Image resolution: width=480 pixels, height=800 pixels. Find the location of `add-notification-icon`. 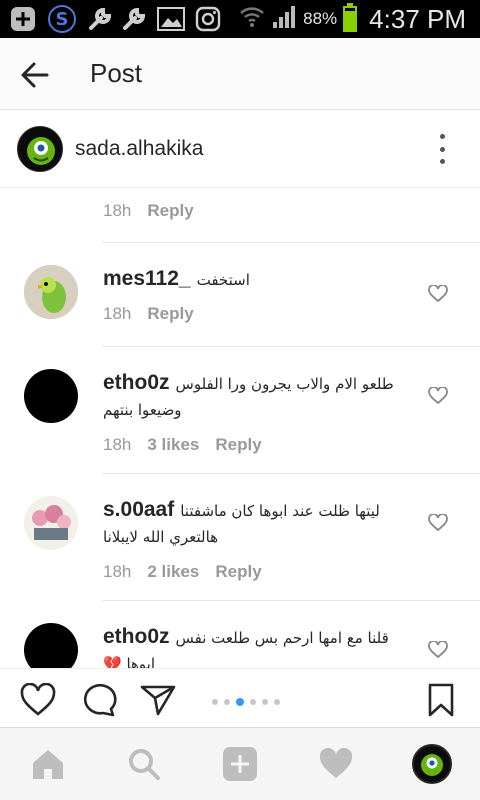

add-notification-icon is located at coordinates (23, 19).